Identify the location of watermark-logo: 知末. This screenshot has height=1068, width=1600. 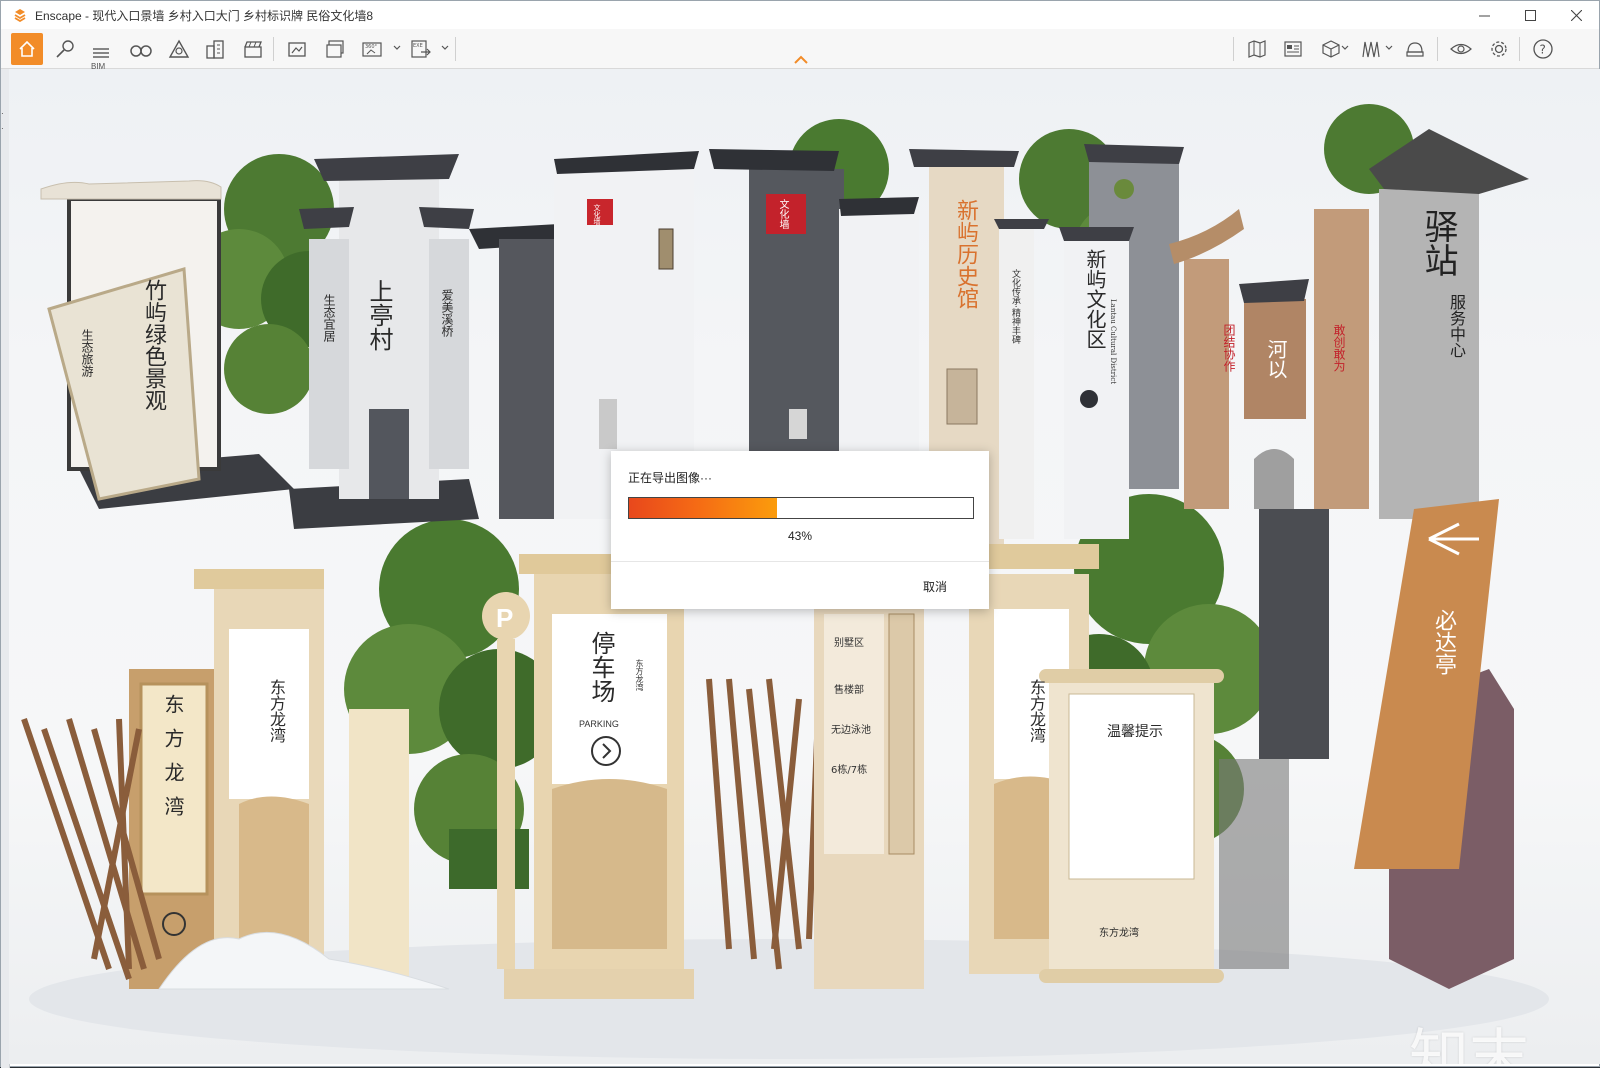
(1469, 1043).